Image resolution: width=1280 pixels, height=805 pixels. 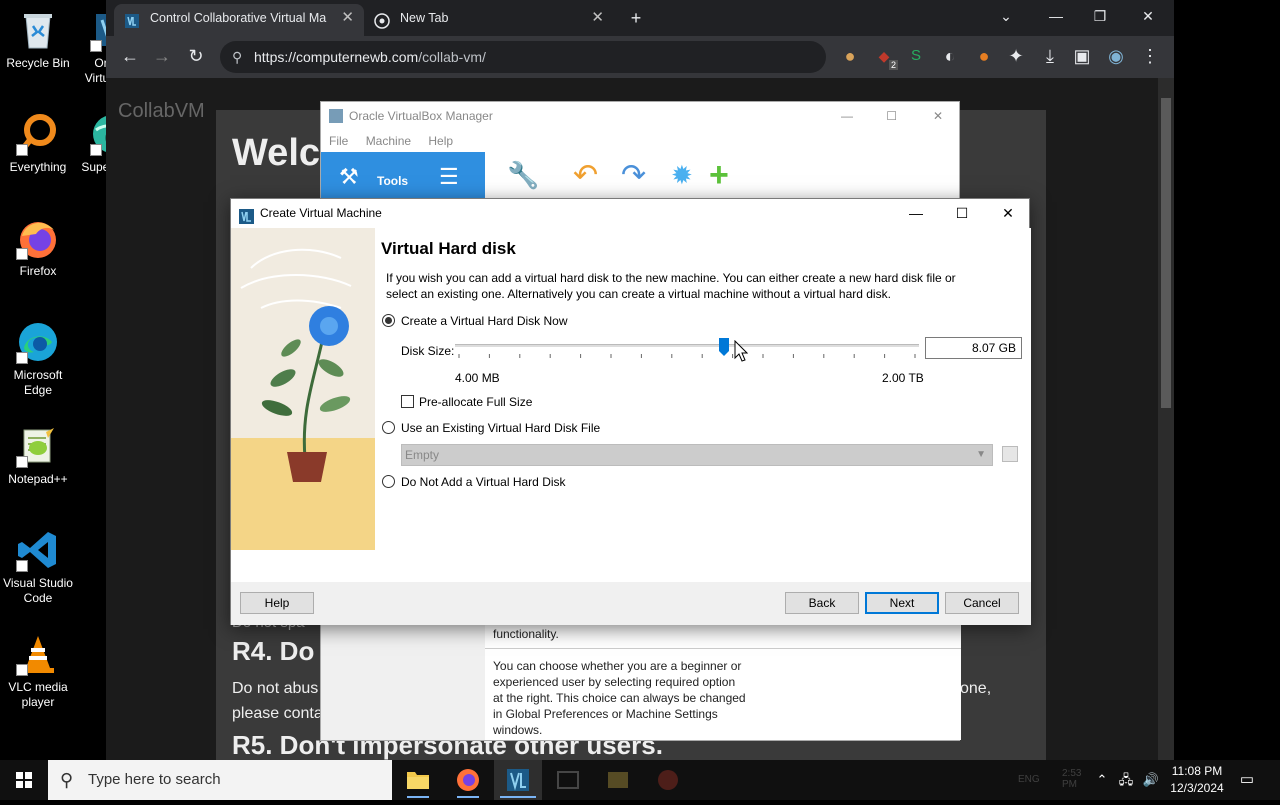 What do you see at coordinates (585, 175) in the screenshot?
I see `import-icon: ↶` at bounding box center [585, 175].